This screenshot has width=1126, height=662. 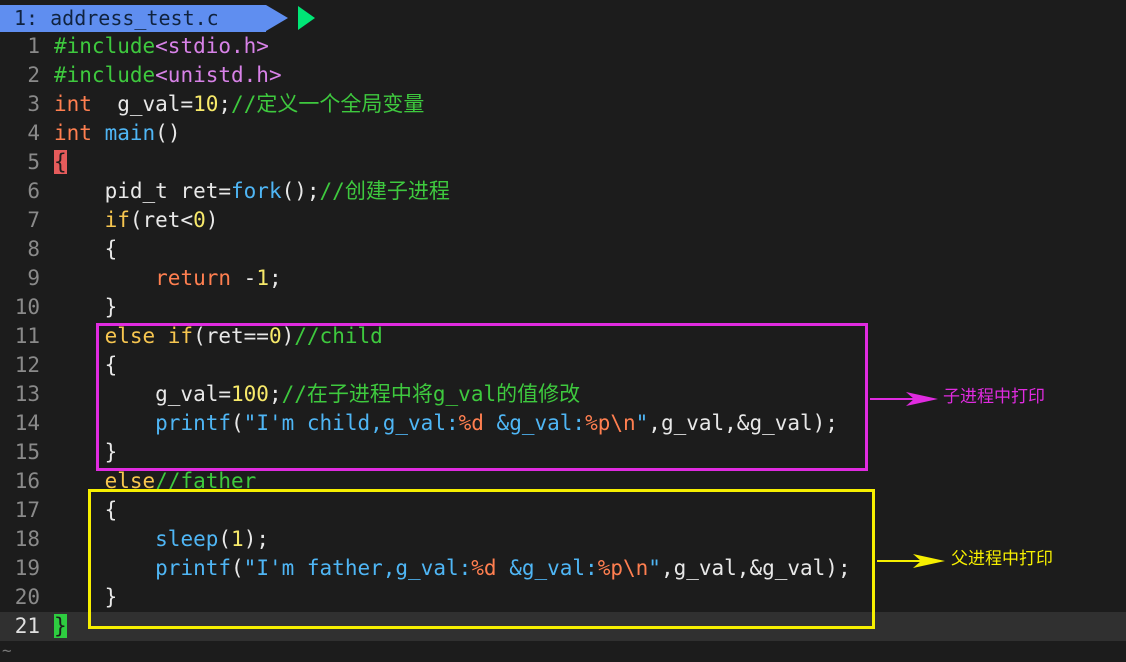 I want to click on code-line: 6 pid_t ret=fork();//创建子进程, so click(x=563, y=191).